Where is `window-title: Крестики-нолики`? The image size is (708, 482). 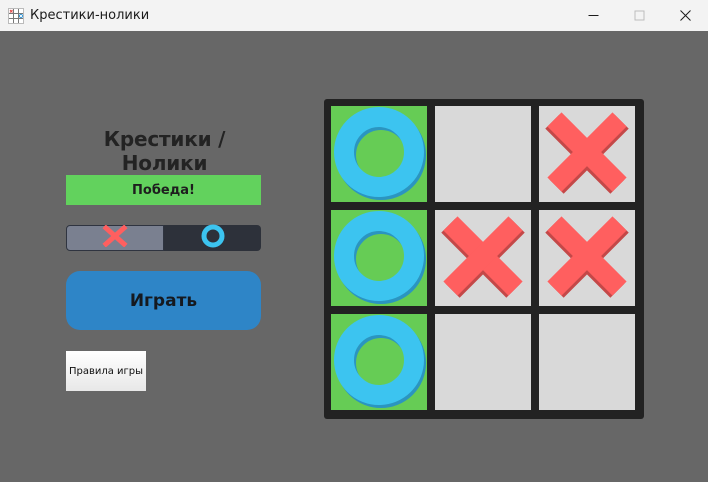 window-title: Крестики-нолики is located at coordinates (90, 15).